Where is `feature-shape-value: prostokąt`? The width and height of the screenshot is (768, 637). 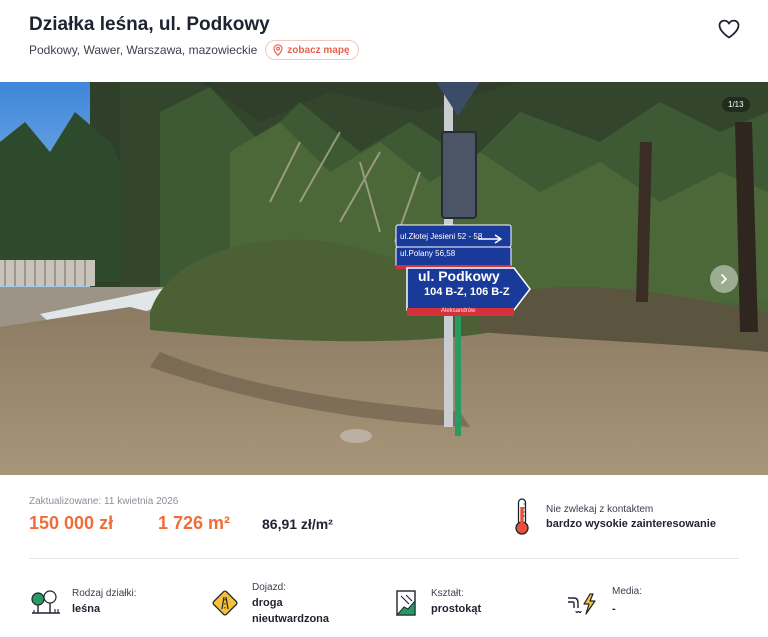 feature-shape-value: prostokąt is located at coordinates (456, 609).